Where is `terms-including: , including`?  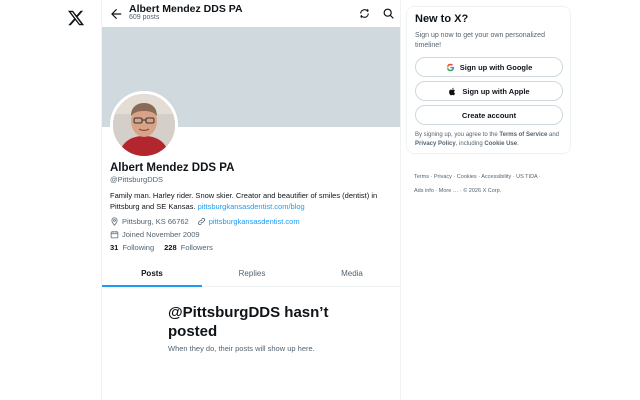 terms-including: , including is located at coordinates (469, 143).